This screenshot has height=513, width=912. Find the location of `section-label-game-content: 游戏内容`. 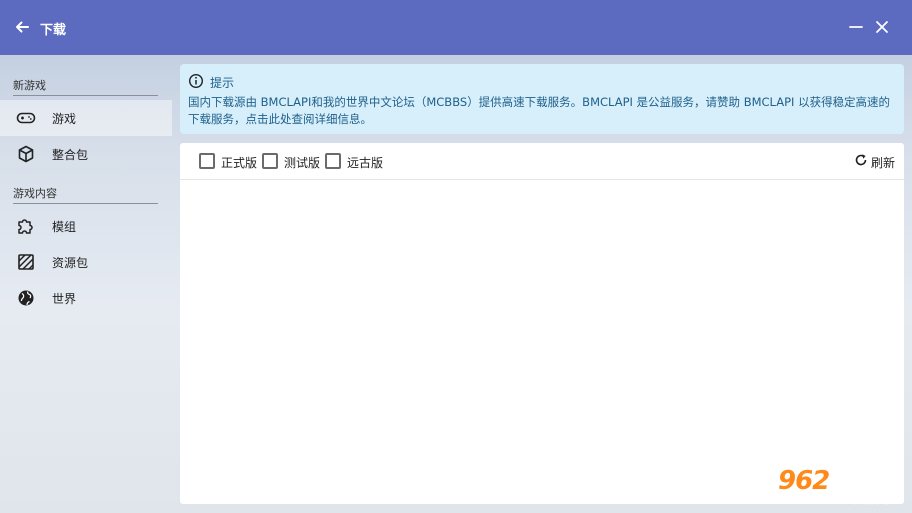

section-label-game-content: 游戏内容 is located at coordinates (85, 194).